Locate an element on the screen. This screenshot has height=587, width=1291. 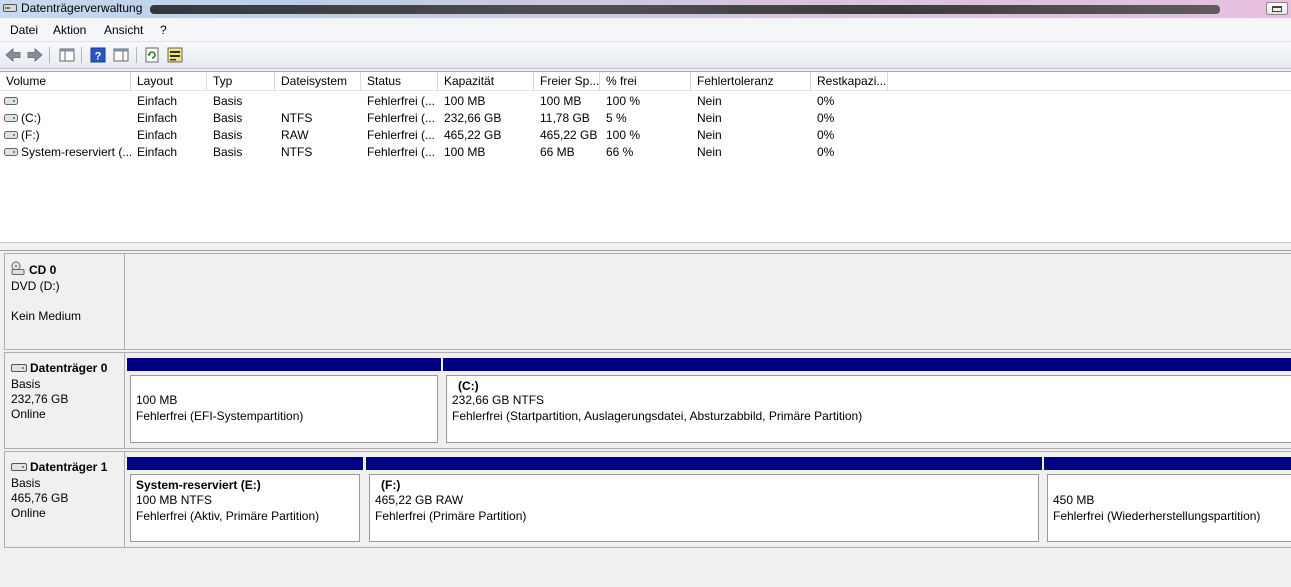
column-header-volume: Volume is located at coordinates (65, 81).